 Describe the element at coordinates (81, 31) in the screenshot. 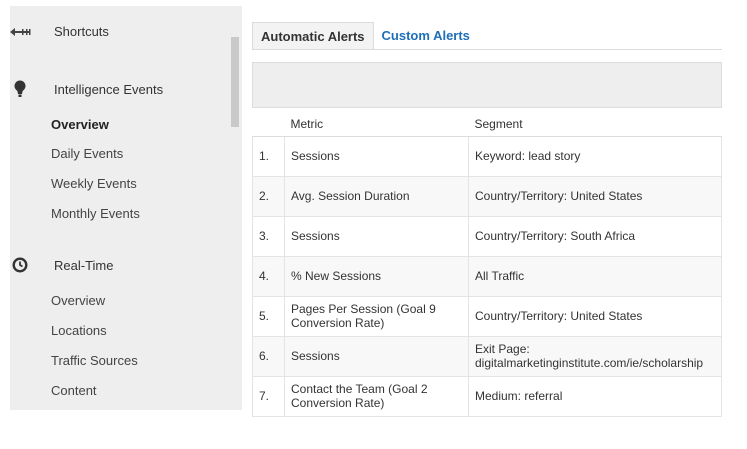

I see `nav-shortcuts-label: Shortcuts` at that location.